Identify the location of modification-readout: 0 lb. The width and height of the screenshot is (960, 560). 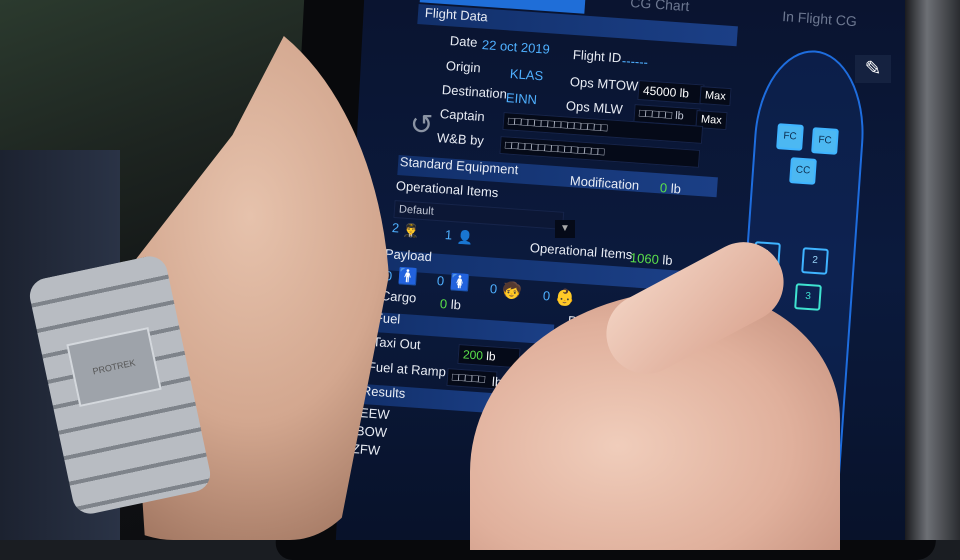
(670, 188).